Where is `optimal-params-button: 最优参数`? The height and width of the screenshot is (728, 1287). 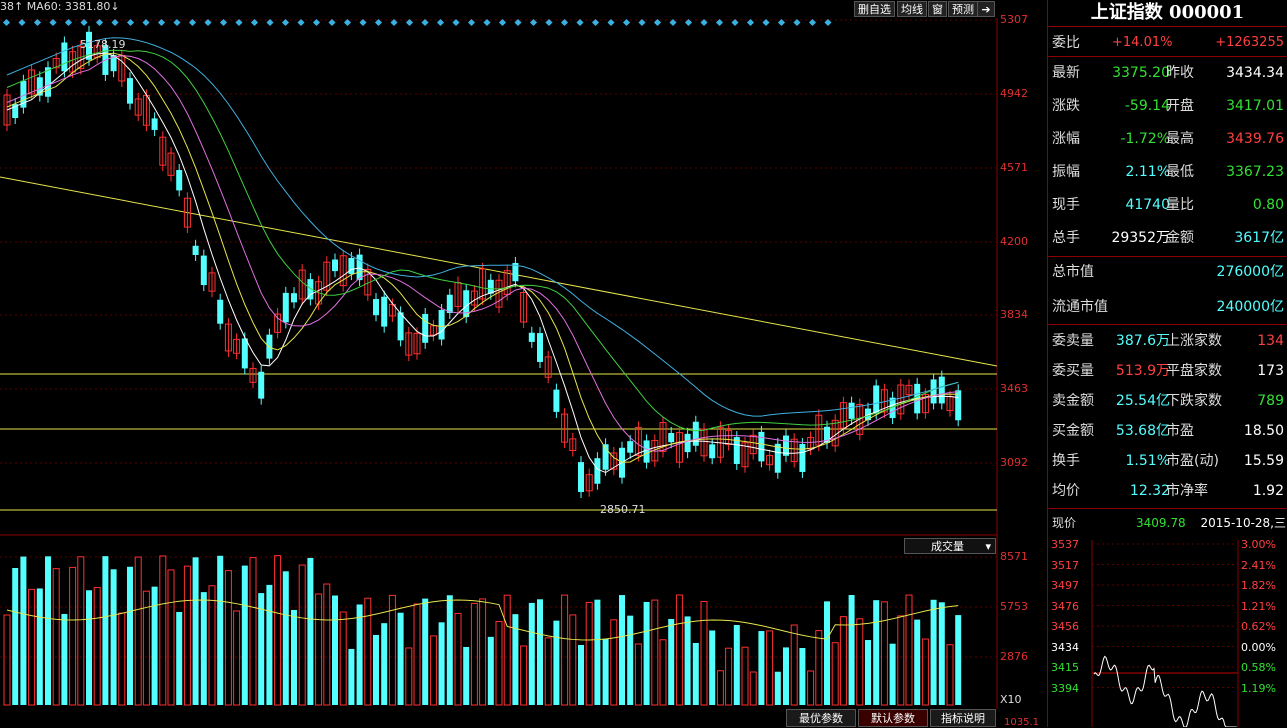
optimal-params-button: 最优参数 is located at coordinates (821, 718).